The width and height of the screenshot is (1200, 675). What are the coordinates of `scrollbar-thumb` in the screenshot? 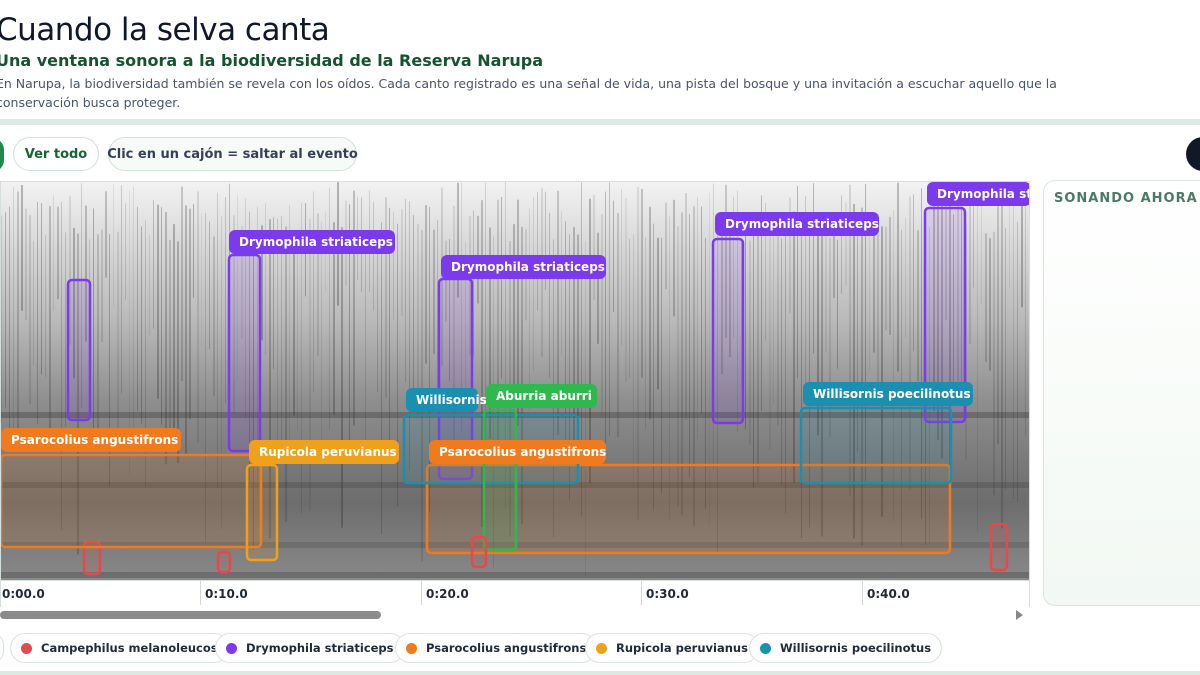 It's located at (190, 615).